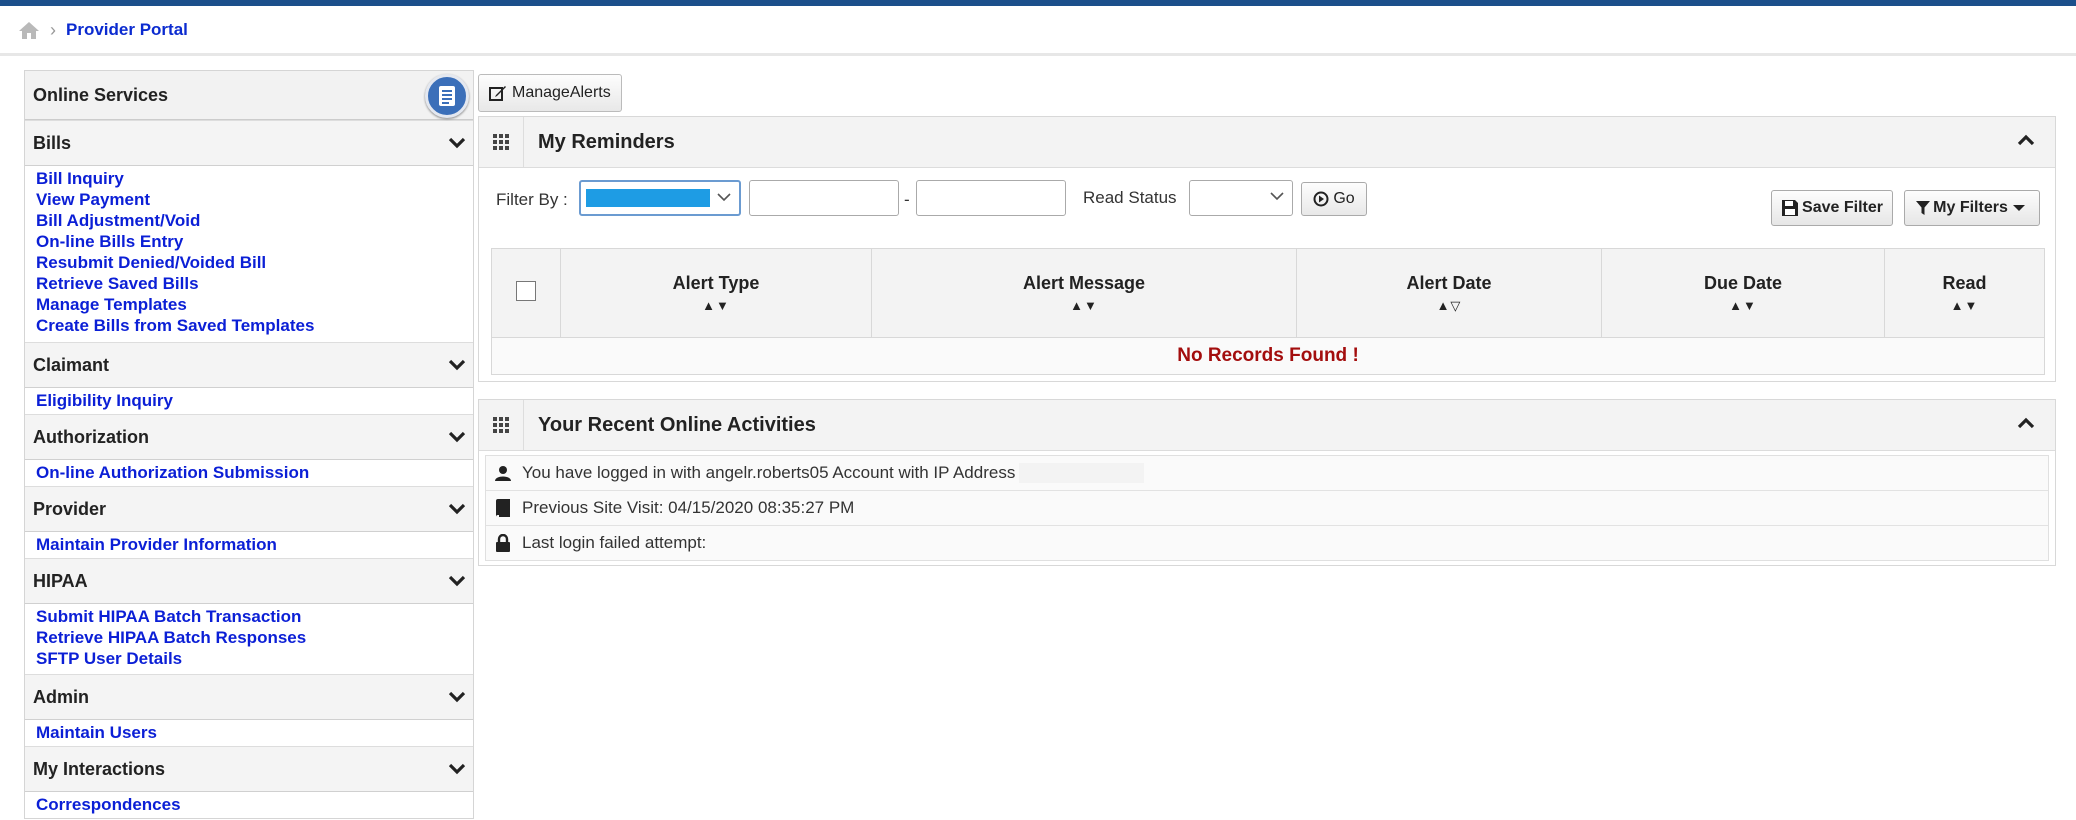 This screenshot has height=820, width=2076. What do you see at coordinates (606, 141) in the screenshot?
I see `panel-title: My Reminders` at bounding box center [606, 141].